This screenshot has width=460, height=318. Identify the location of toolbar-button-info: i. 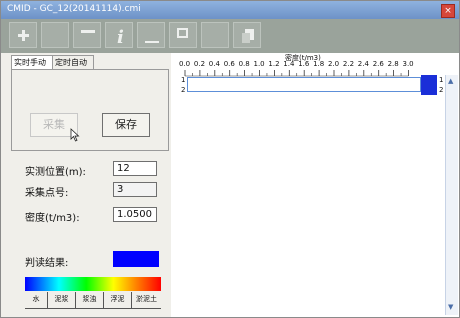
(119, 35).